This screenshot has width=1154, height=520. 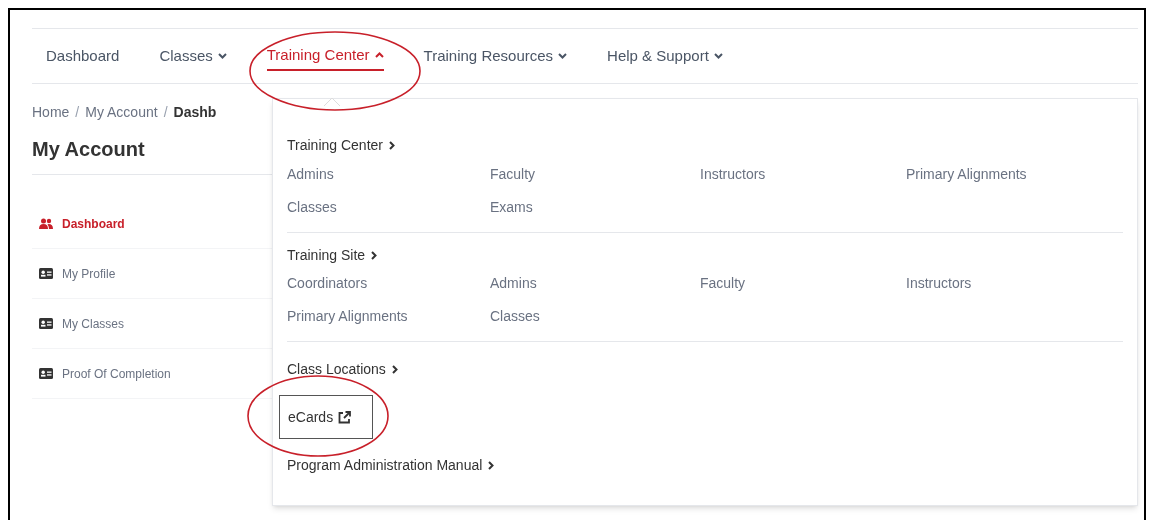 What do you see at coordinates (495, 56) in the screenshot?
I see `nav-tab: Training Resources` at bounding box center [495, 56].